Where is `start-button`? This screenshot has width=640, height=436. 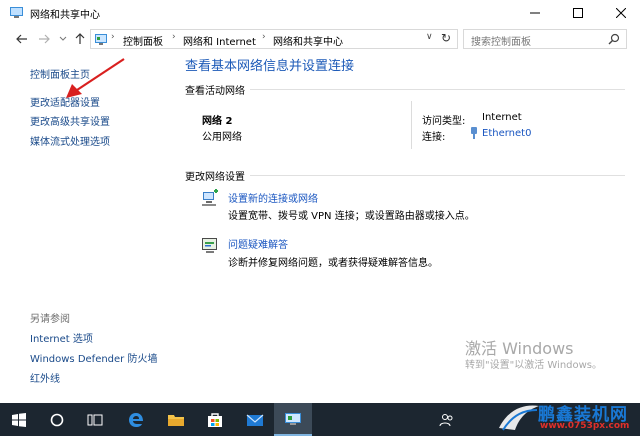 start-button is located at coordinates (19, 419).